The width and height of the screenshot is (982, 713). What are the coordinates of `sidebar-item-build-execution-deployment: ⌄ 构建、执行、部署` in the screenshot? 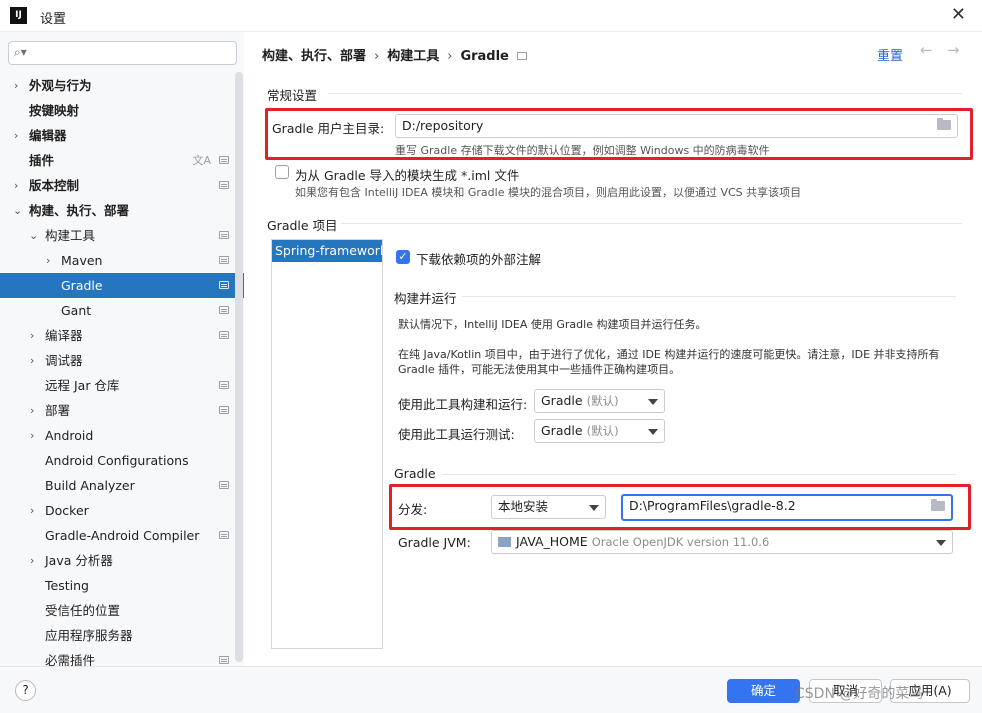 It's located at (122, 210).